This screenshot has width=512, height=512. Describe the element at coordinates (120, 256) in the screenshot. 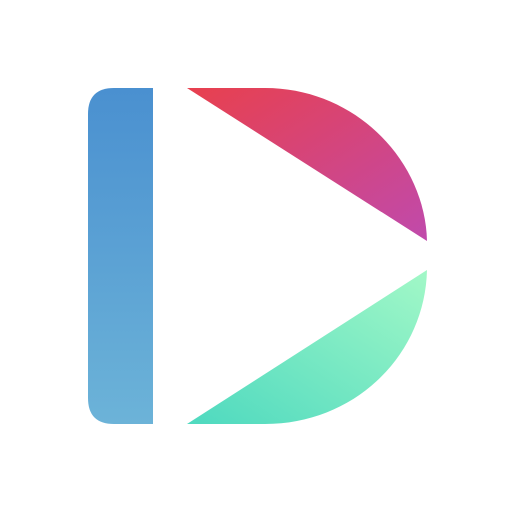

I see `logo-vertical-bar` at that location.